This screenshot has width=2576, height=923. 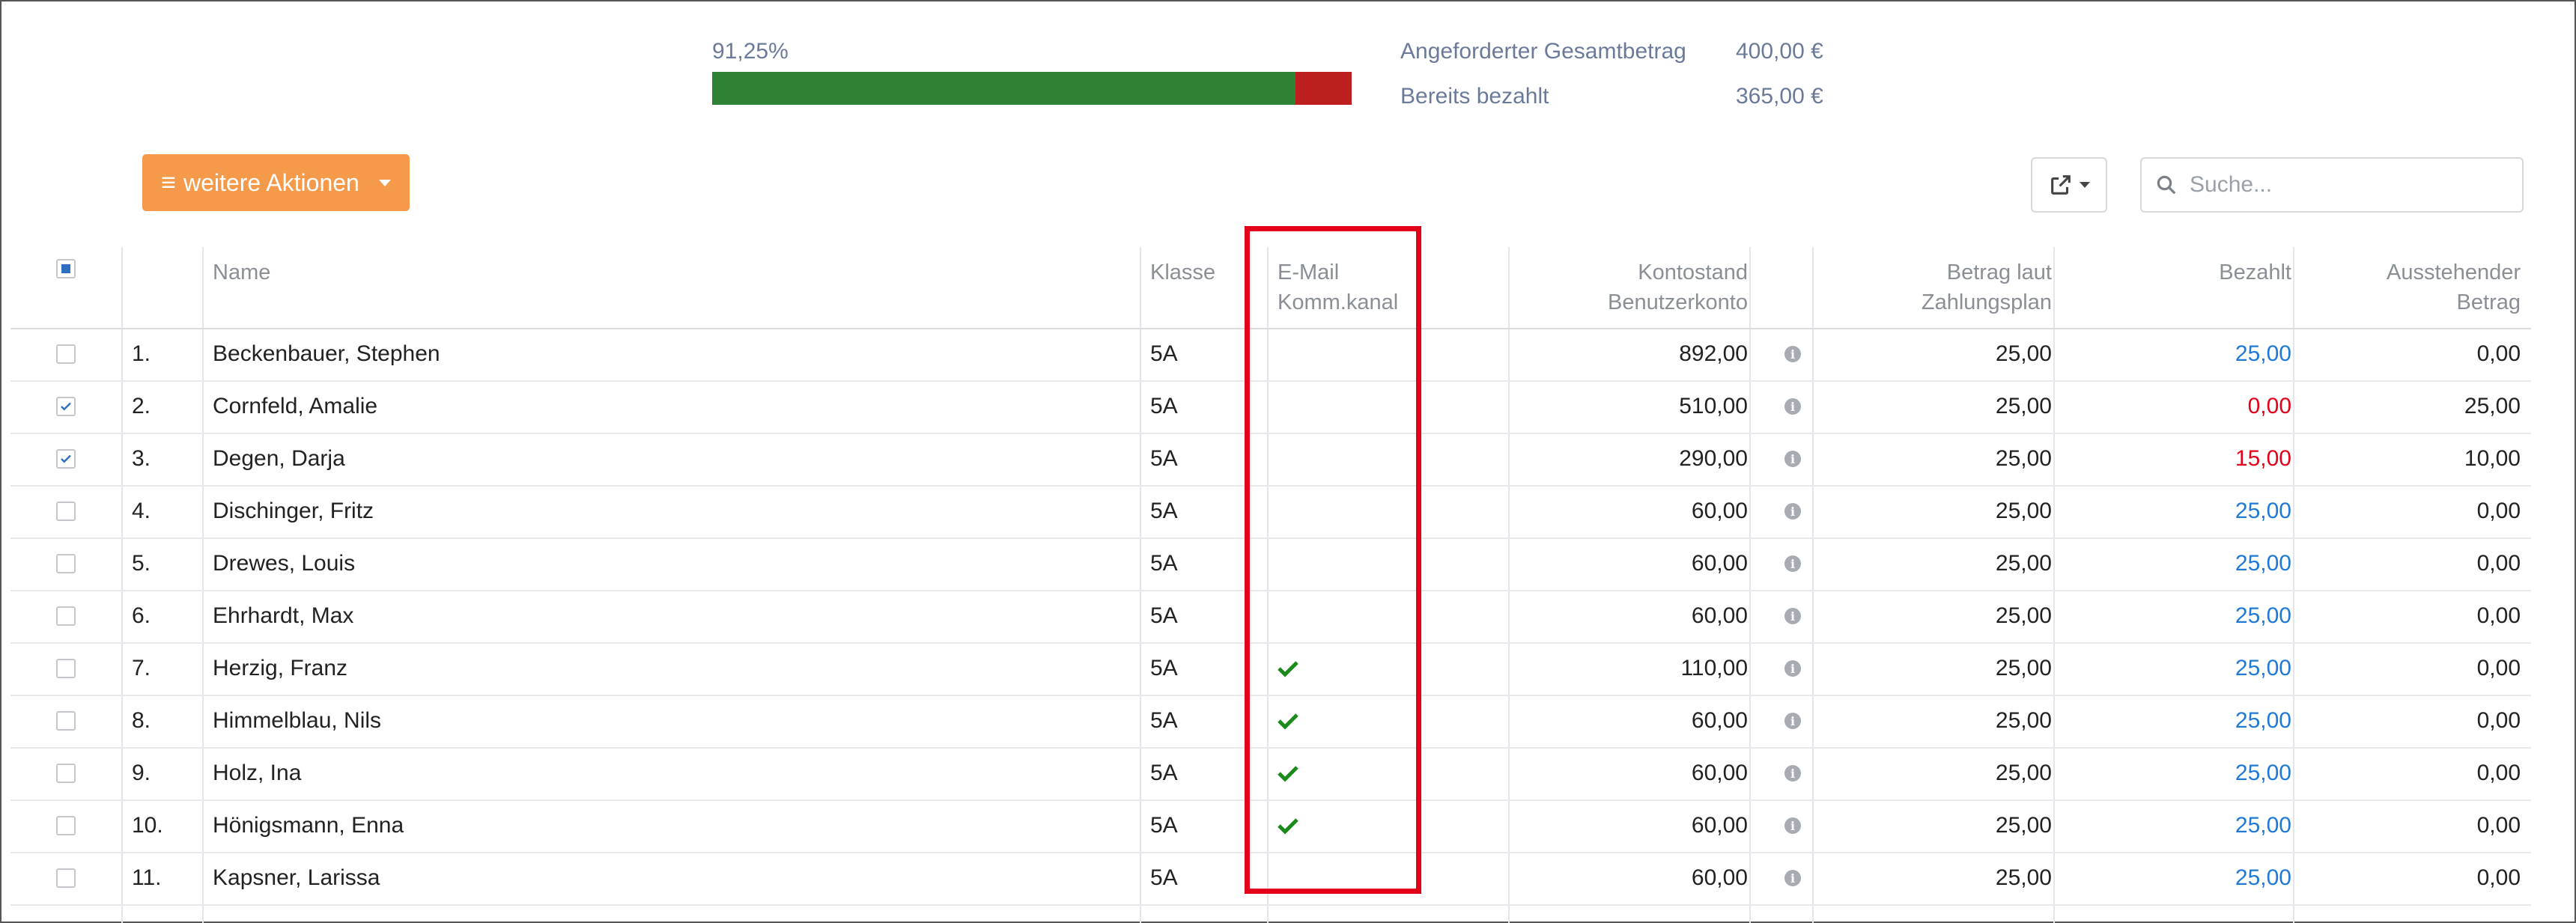 I want to click on header-email-line1: E-Mail, so click(x=1309, y=272).